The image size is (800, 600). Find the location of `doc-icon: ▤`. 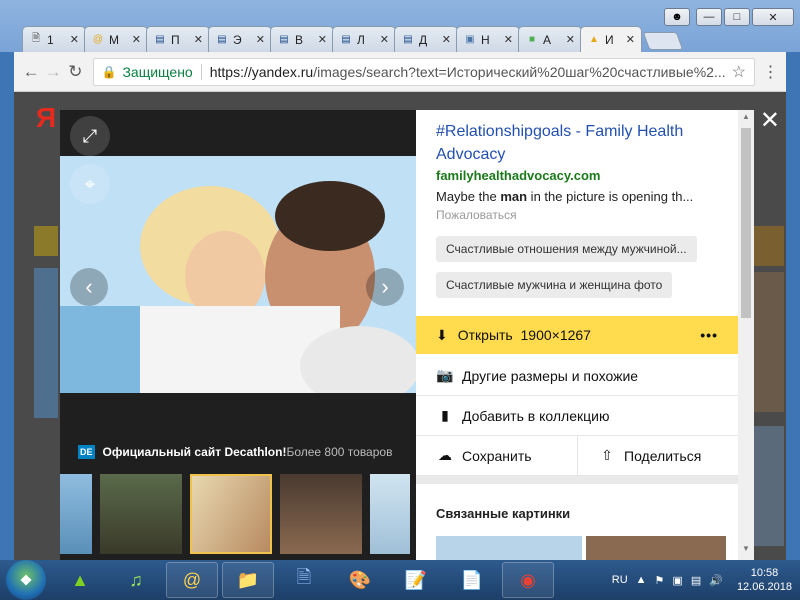

doc-icon: ▤ is located at coordinates (222, 39).